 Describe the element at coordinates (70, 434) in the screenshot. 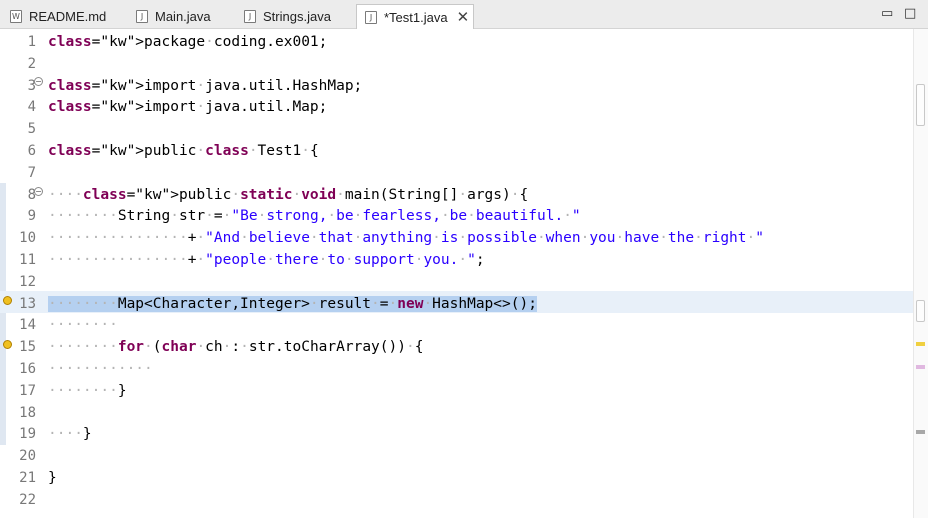

I see `code-text: ····}` at that location.